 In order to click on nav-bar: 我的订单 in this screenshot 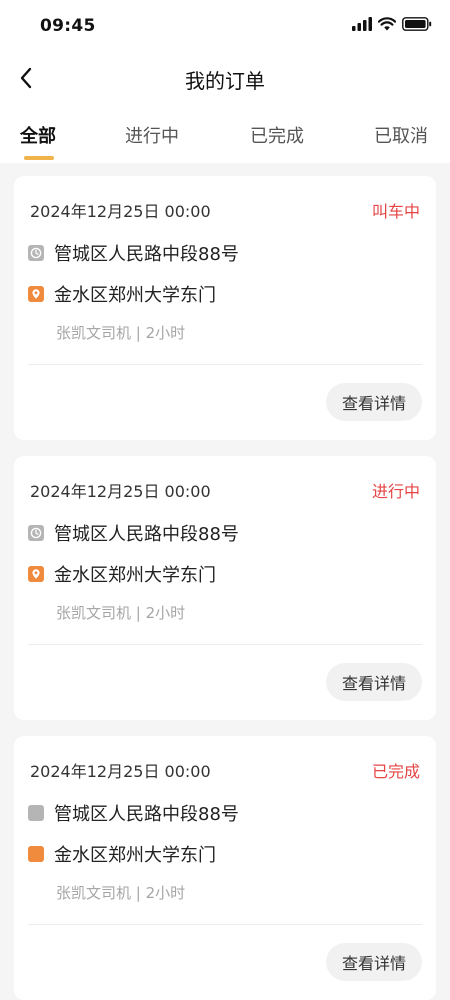, I will do `click(225, 80)`.